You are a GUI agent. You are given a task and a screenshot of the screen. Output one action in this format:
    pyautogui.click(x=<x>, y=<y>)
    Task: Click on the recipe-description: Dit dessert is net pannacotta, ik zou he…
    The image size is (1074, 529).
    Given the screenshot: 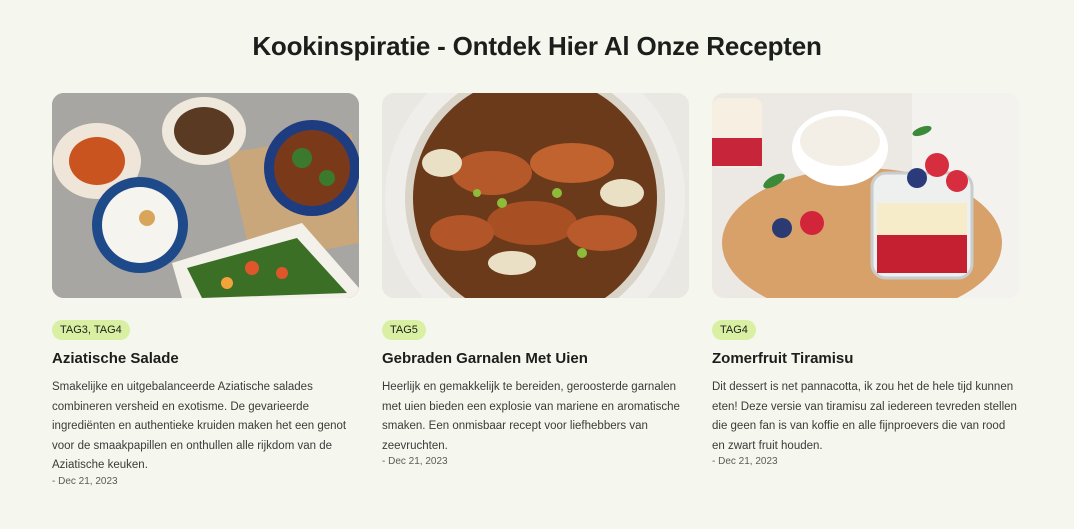 What is the action you would take?
    pyautogui.click(x=864, y=416)
    